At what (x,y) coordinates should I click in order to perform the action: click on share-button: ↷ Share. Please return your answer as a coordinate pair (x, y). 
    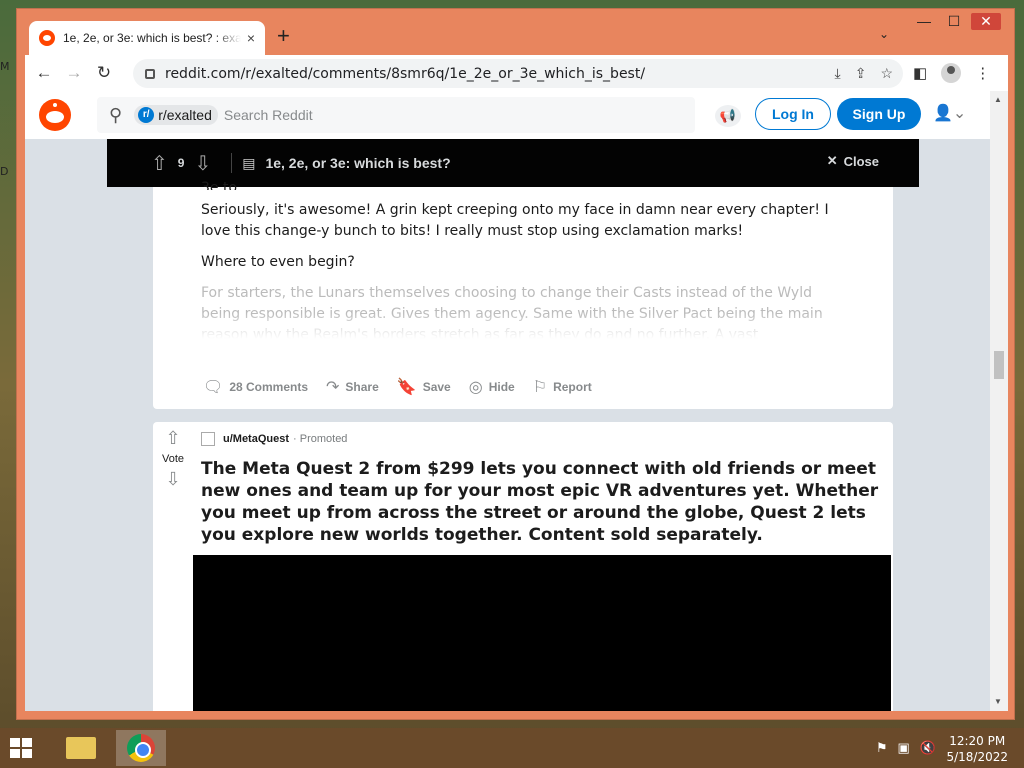
    Looking at the image, I should click on (352, 387).